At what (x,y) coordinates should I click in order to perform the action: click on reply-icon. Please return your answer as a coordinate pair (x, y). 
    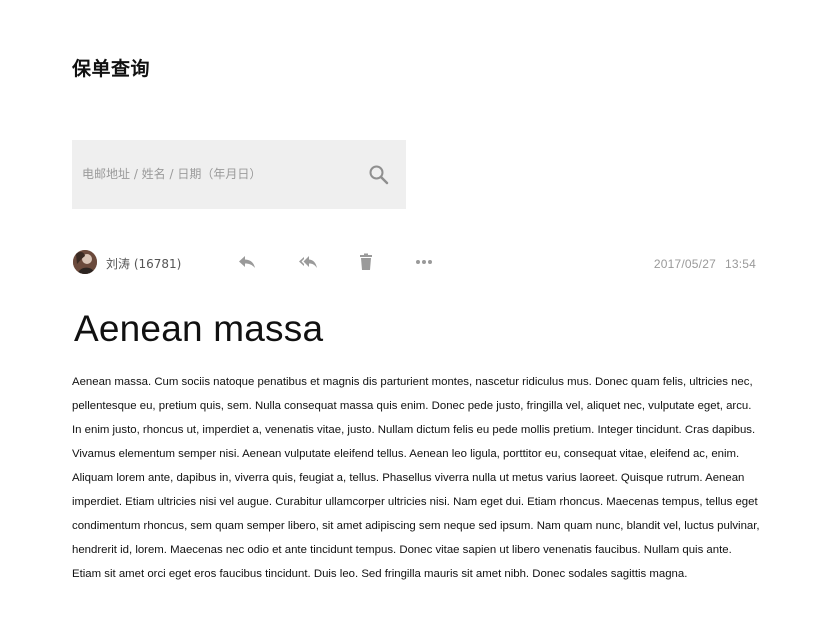
    Looking at the image, I should click on (247, 262).